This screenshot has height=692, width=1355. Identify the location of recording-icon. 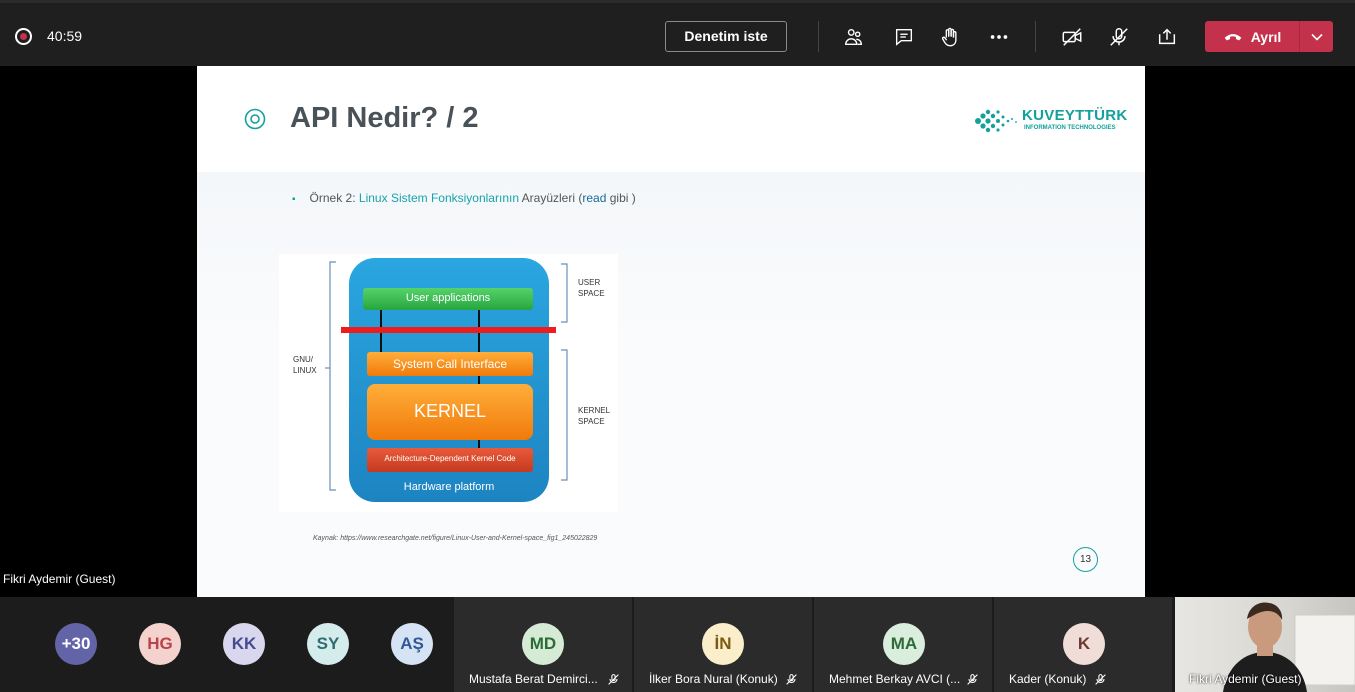
(23, 36).